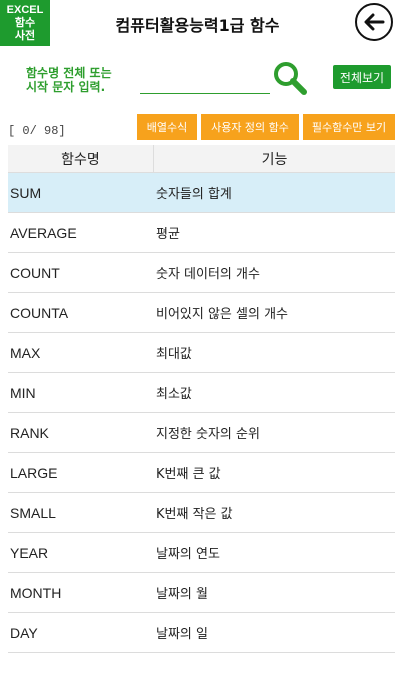  What do you see at coordinates (194, 514) in the screenshot?
I see `function-description: K번째 작은 값` at bounding box center [194, 514].